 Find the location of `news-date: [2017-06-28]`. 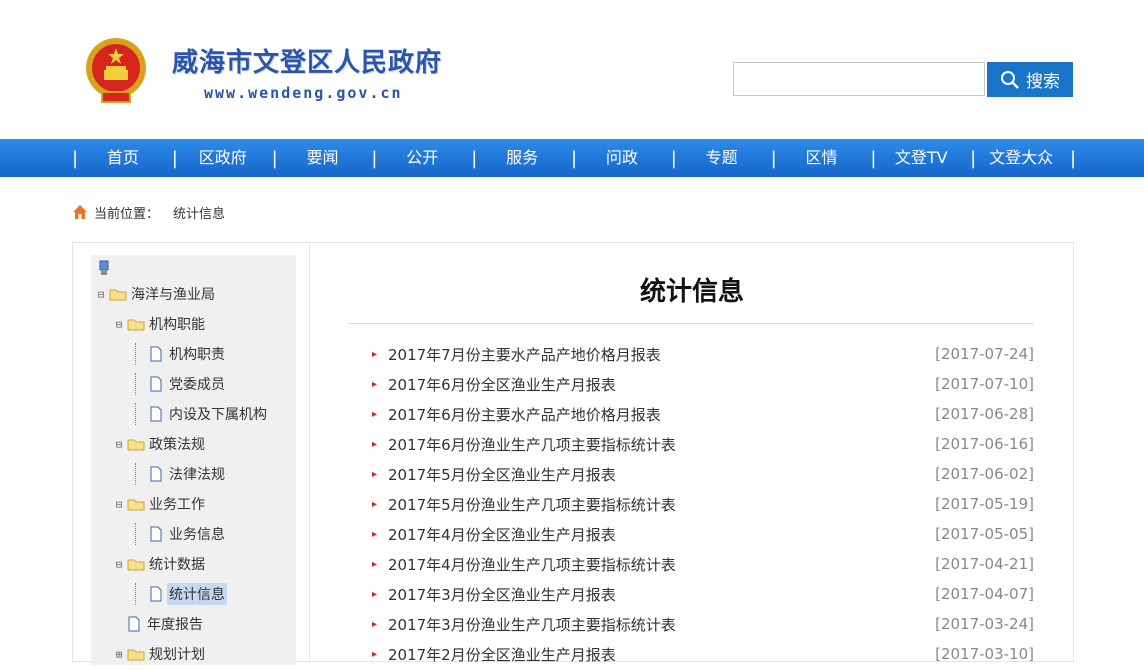

news-date: [2017-06-28] is located at coordinates (984, 414).